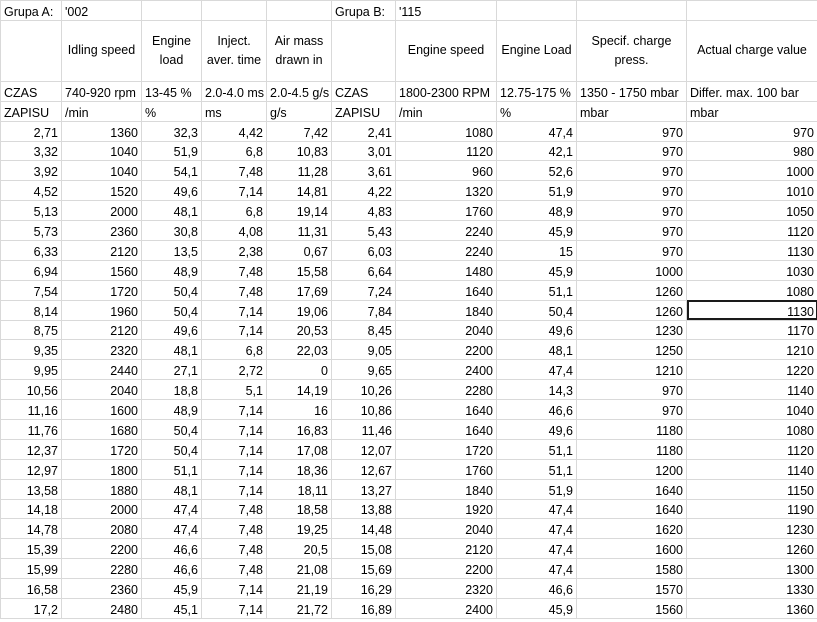  I want to click on data-cell: 1640, so click(446, 410).